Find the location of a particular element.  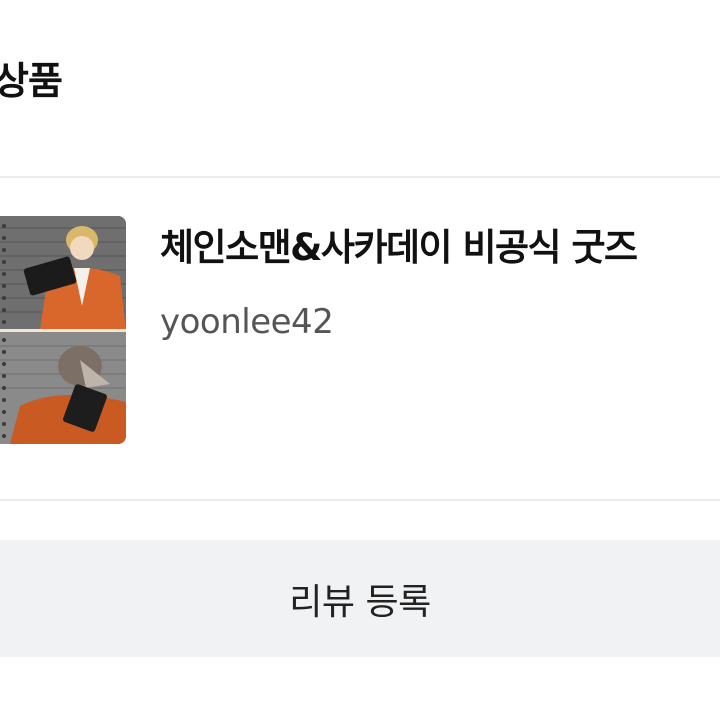

section-title: 상품 is located at coordinates (31, 81).